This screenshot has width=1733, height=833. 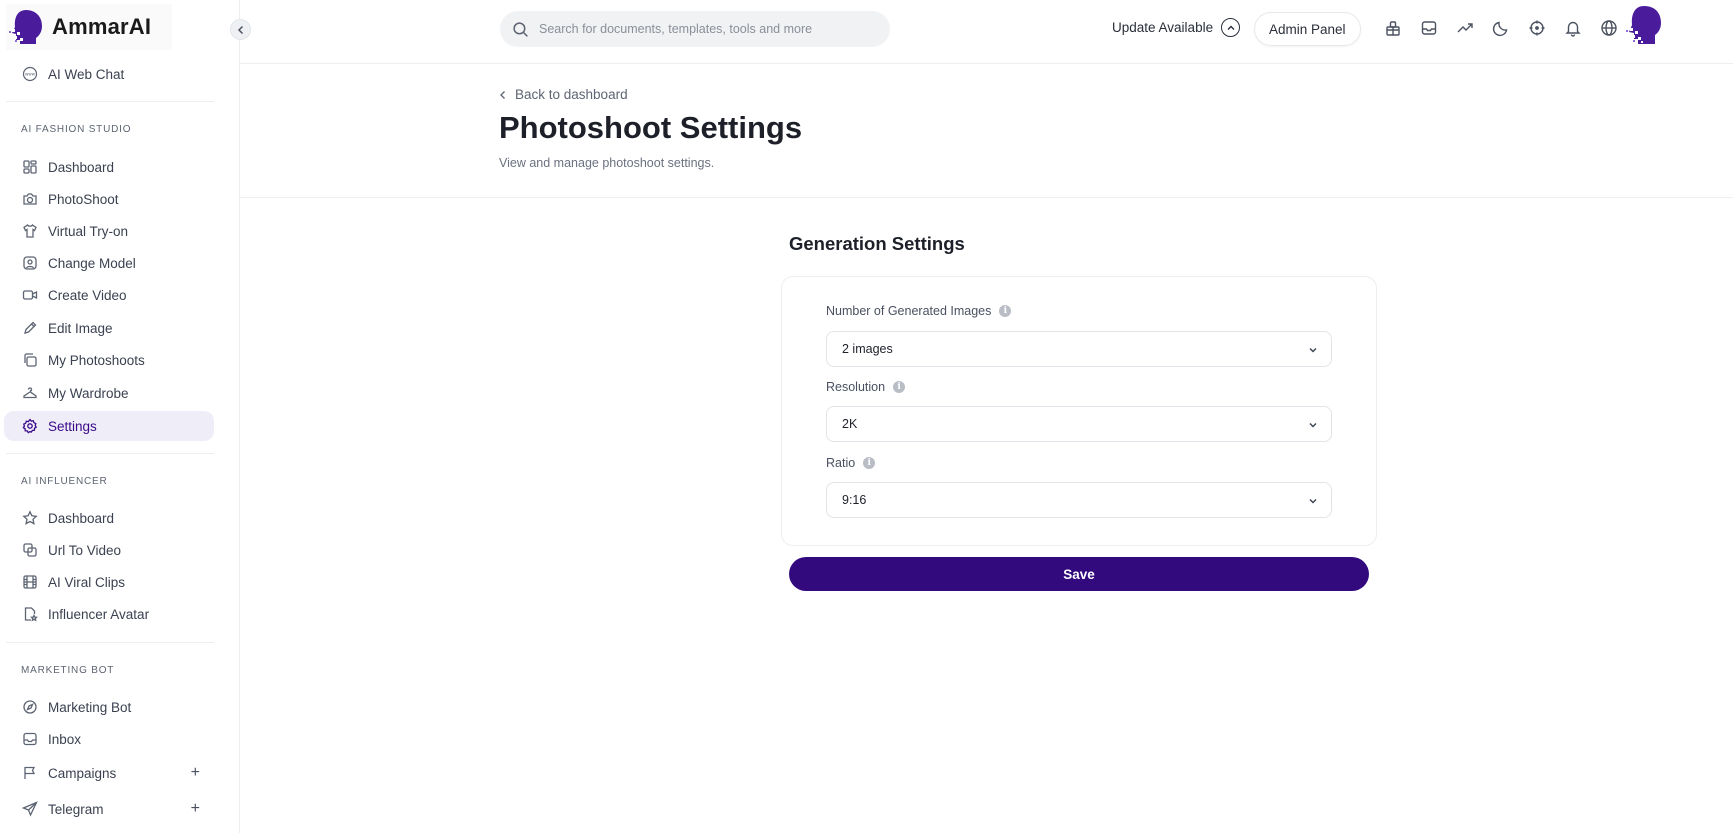 What do you see at coordinates (87, 582) in the screenshot?
I see `sidebar-item-label: AI Viral Clips` at bounding box center [87, 582].